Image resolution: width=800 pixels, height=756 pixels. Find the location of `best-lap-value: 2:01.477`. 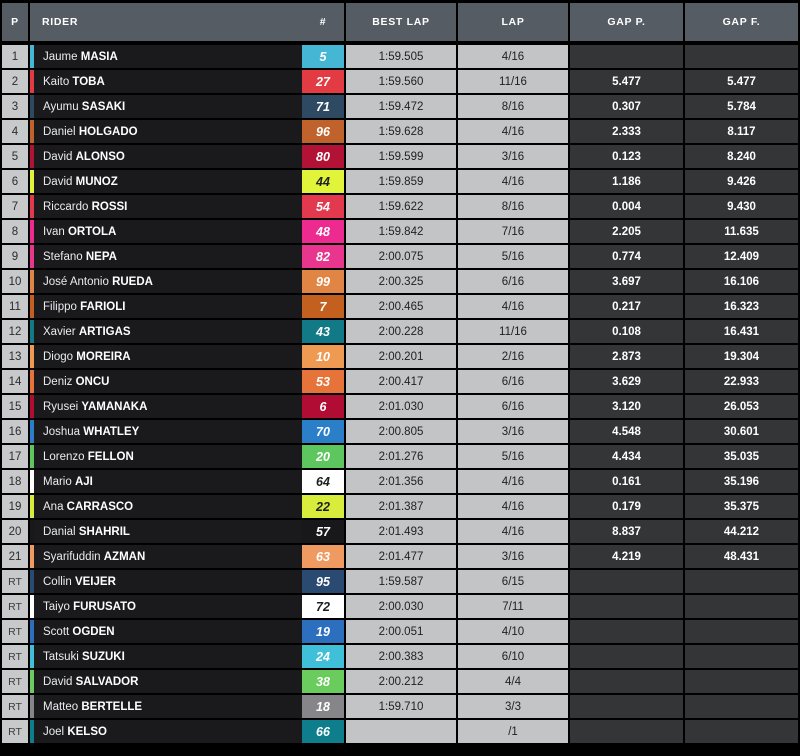

best-lap-value: 2:01.477 is located at coordinates (401, 556).